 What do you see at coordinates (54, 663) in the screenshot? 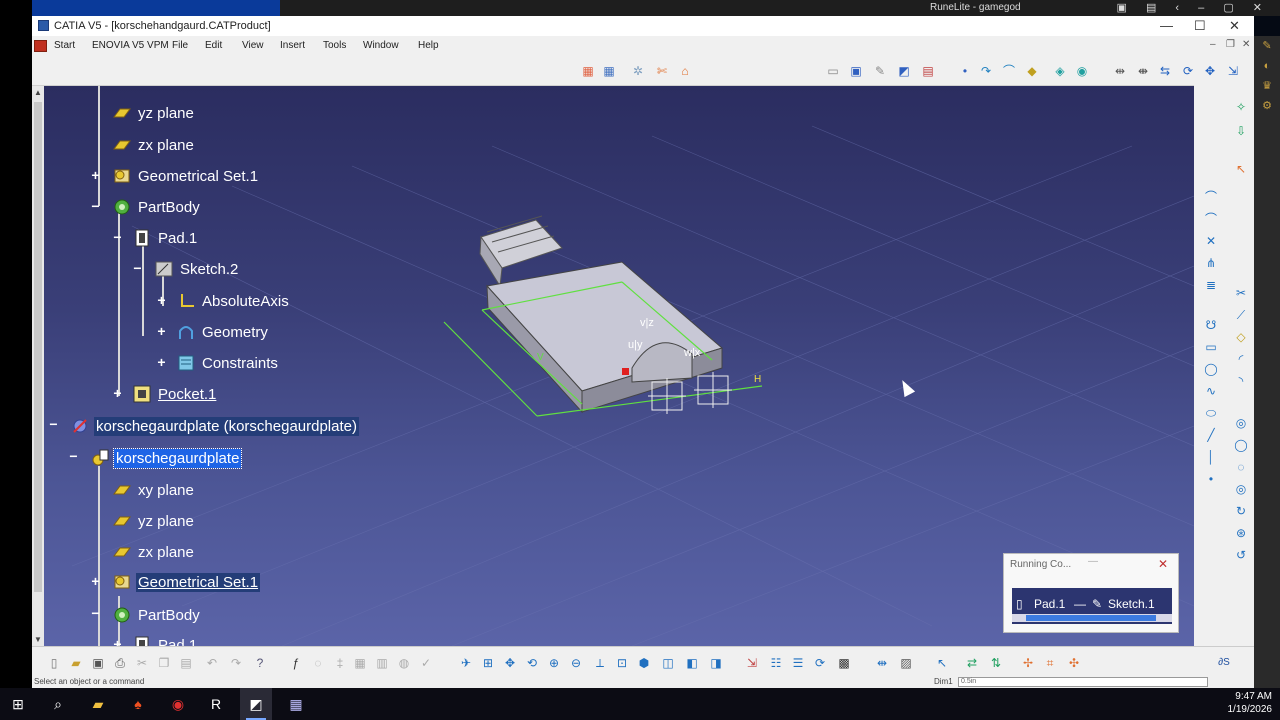
I see `new-icon: ▯` at bounding box center [54, 663].